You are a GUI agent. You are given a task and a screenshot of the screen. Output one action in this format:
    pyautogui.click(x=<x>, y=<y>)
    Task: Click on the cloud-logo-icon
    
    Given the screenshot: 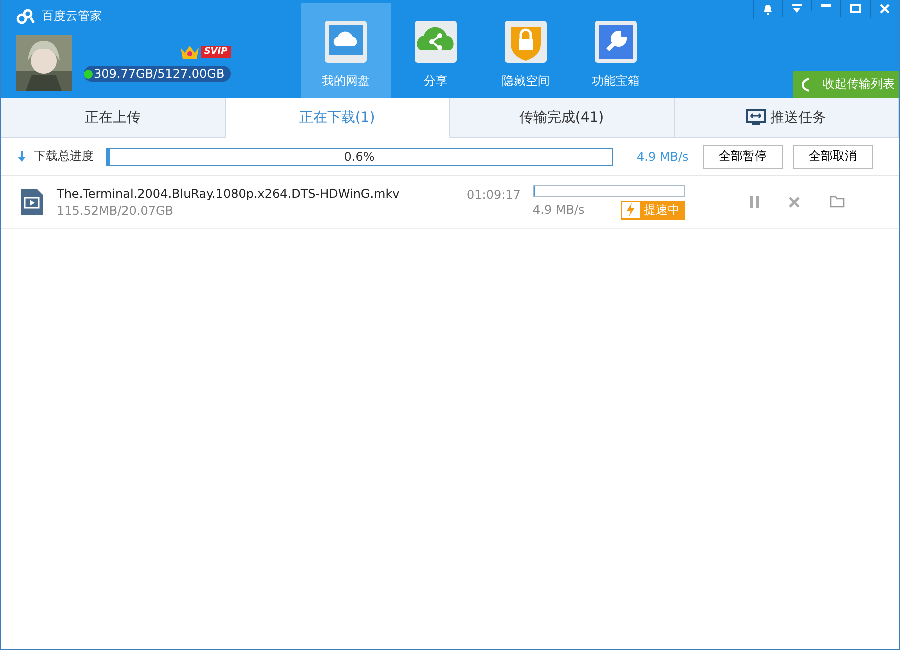 What is the action you would take?
    pyautogui.click(x=26, y=16)
    